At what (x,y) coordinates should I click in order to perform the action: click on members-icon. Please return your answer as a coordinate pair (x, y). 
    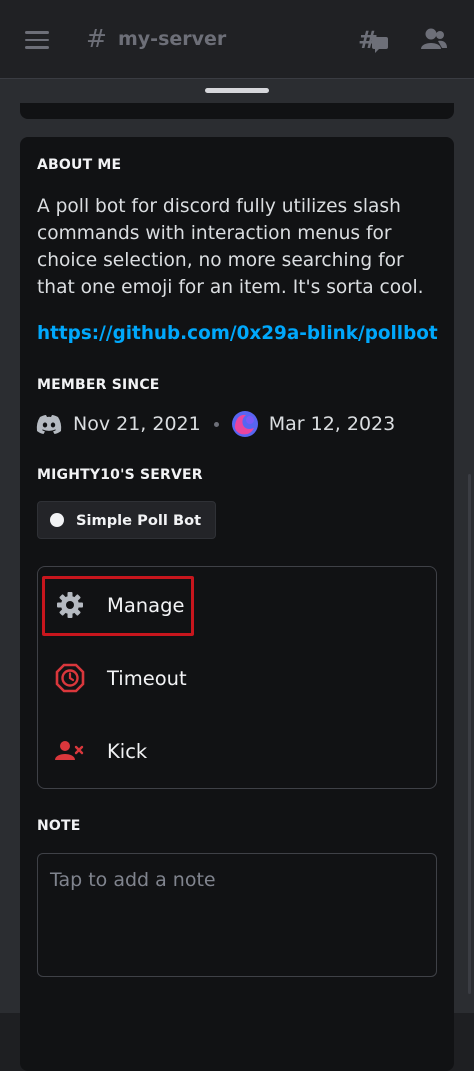
    Looking at the image, I should click on (434, 41).